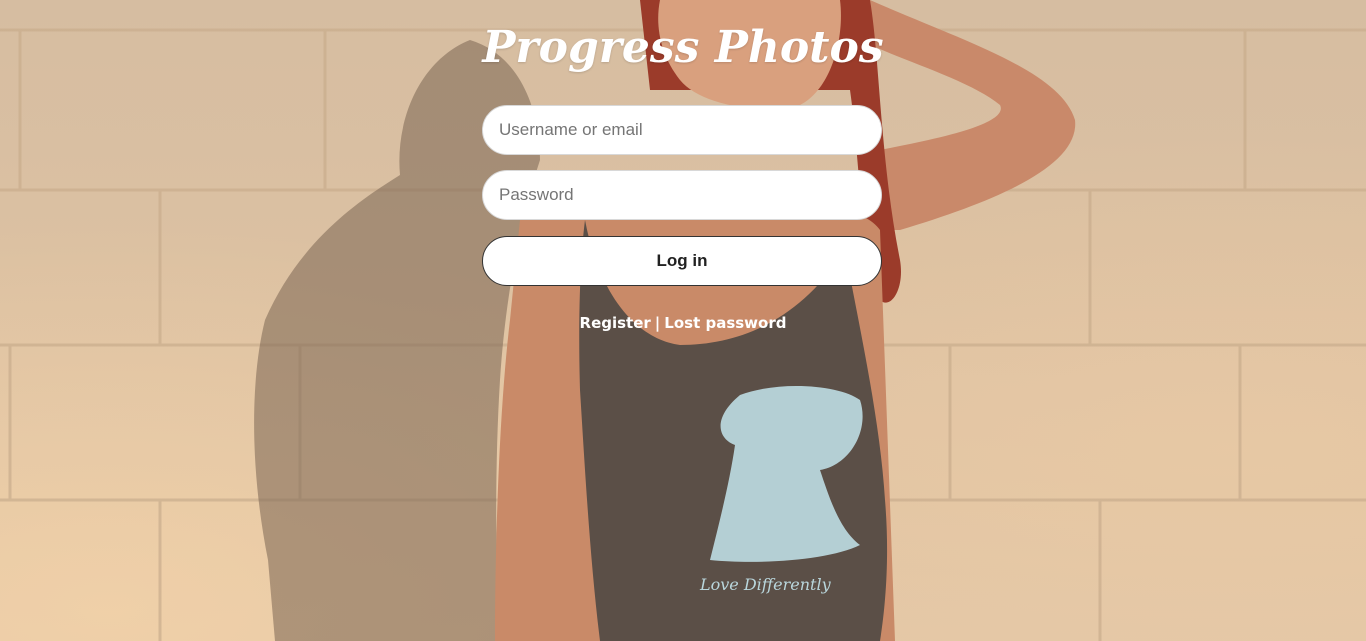  What do you see at coordinates (615, 323) in the screenshot?
I see `register-link: Register` at bounding box center [615, 323].